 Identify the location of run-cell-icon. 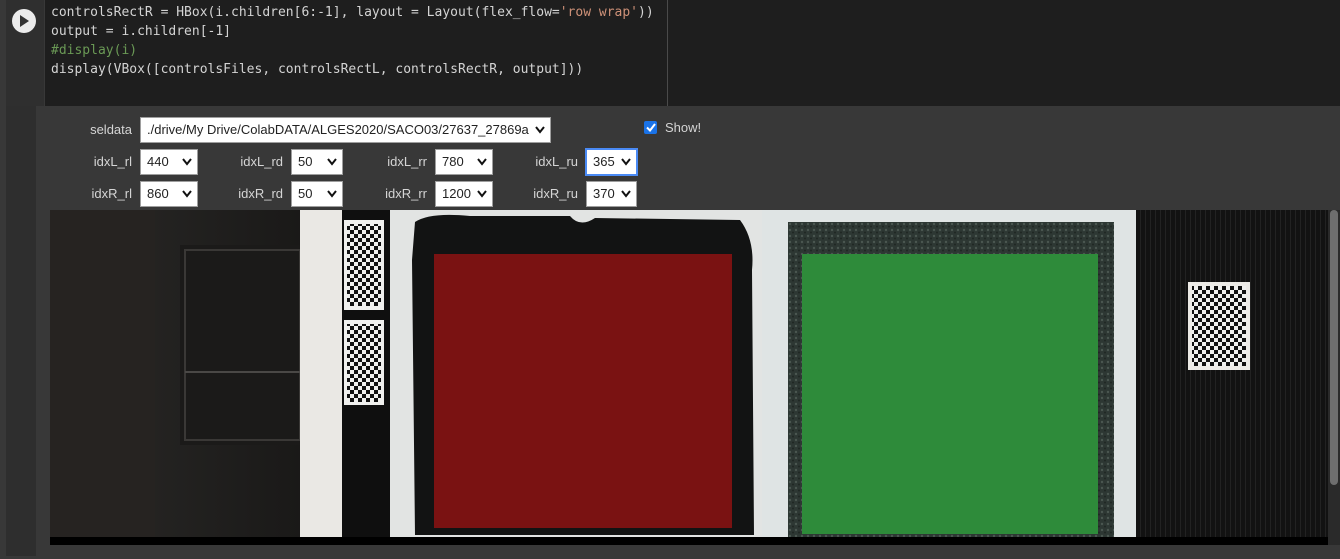
(24, 21).